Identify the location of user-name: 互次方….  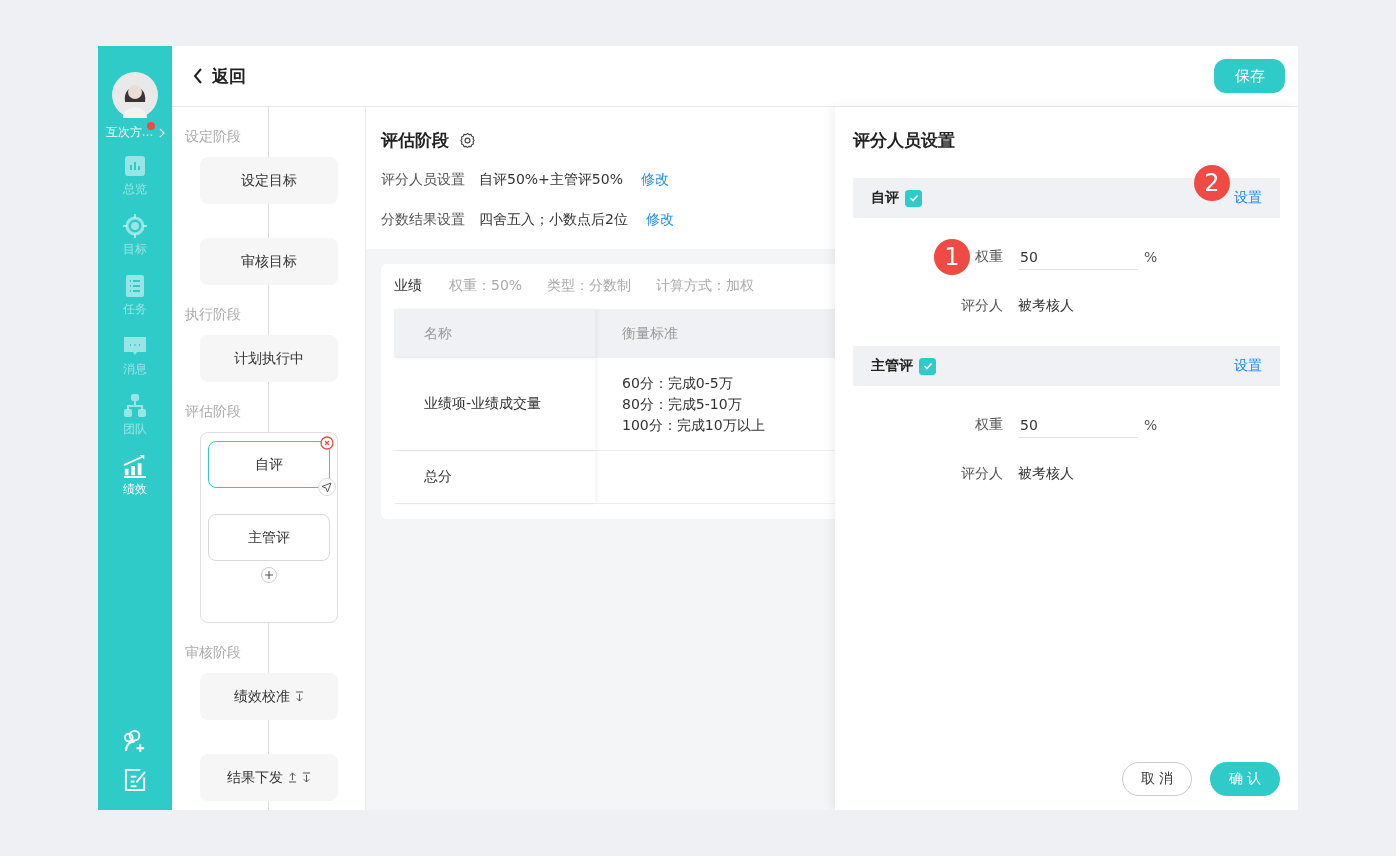
(129, 132).